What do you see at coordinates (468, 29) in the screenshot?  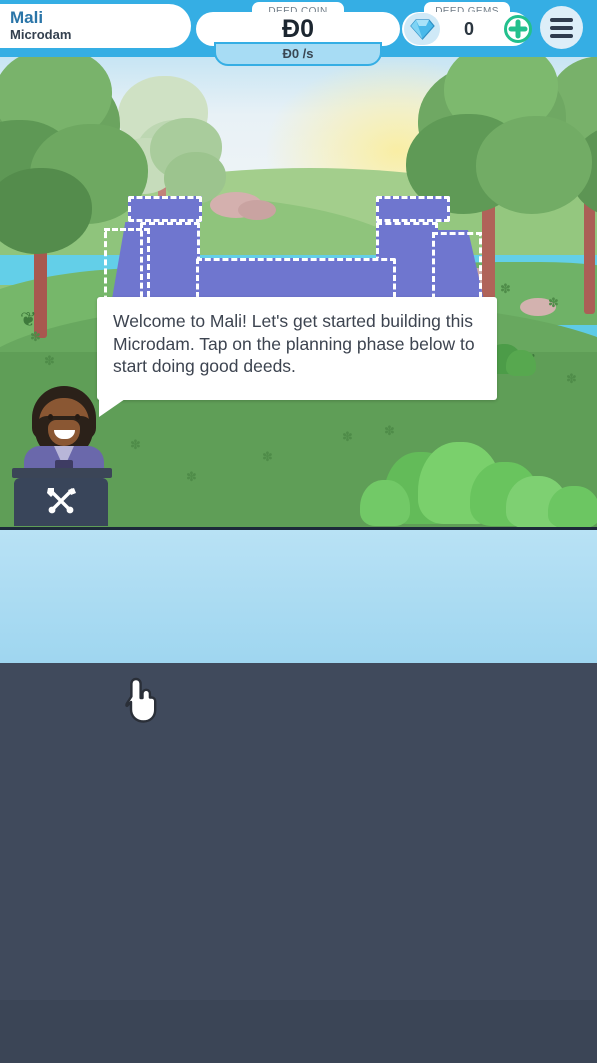 I see `deed-gems-value: 0` at bounding box center [468, 29].